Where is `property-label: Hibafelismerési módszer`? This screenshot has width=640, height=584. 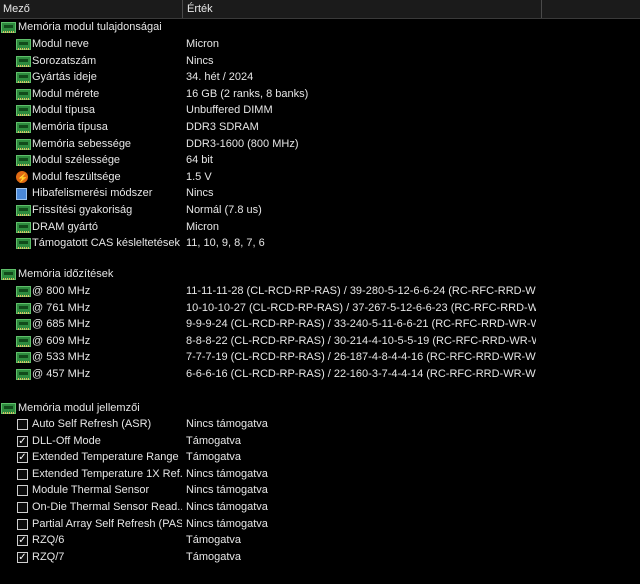 property-label: Hibafelismerési módszer is located at coordinates (92, 193).